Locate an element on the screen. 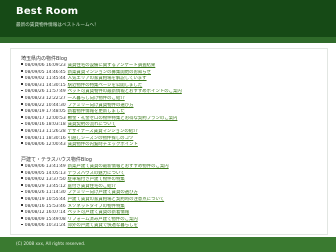 The image size is (336, 252). list-item: 08/08/11 18:30:16 引越しシーズンの物件探しのコツ is located at coordinates (171, 139).